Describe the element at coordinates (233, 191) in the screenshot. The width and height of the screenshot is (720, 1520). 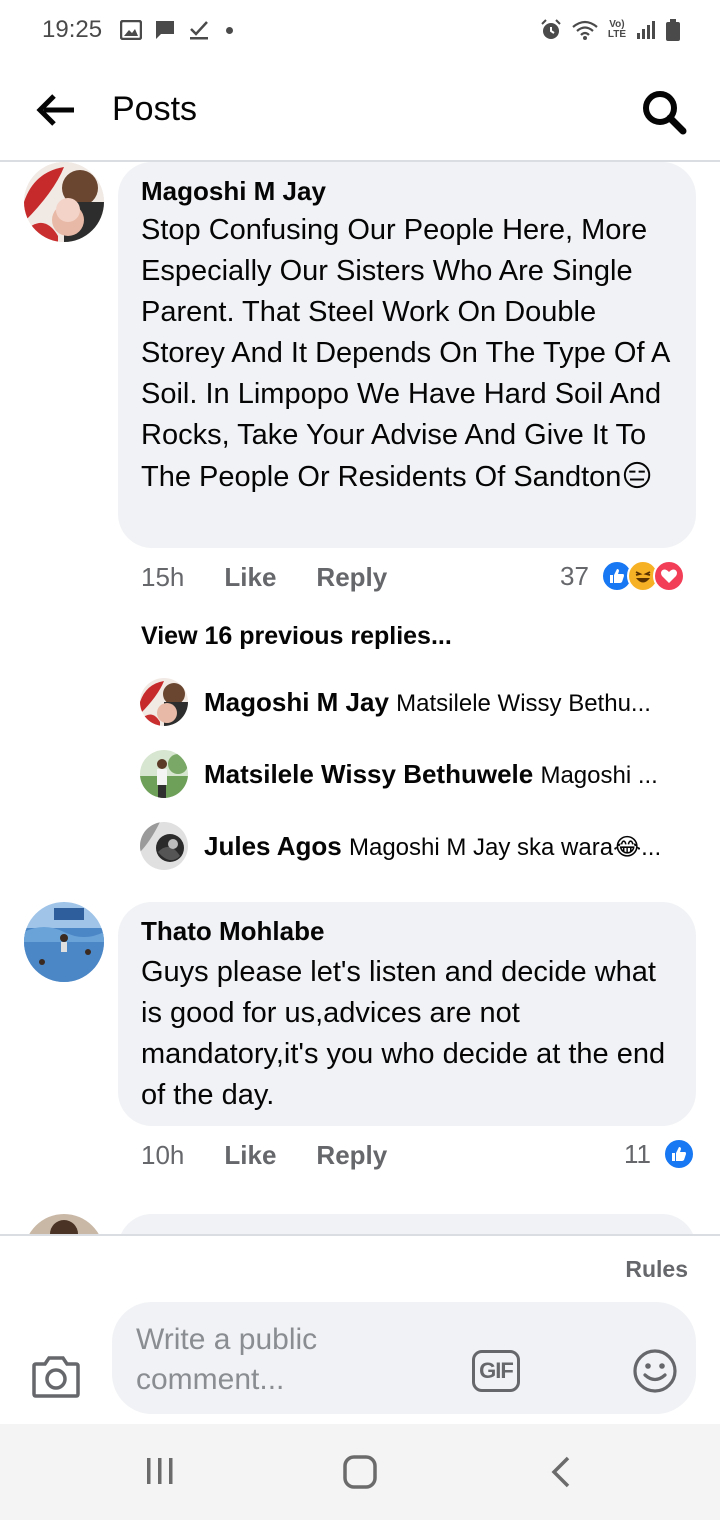
I see `comment-author: Magoshi M Jay` at that location.